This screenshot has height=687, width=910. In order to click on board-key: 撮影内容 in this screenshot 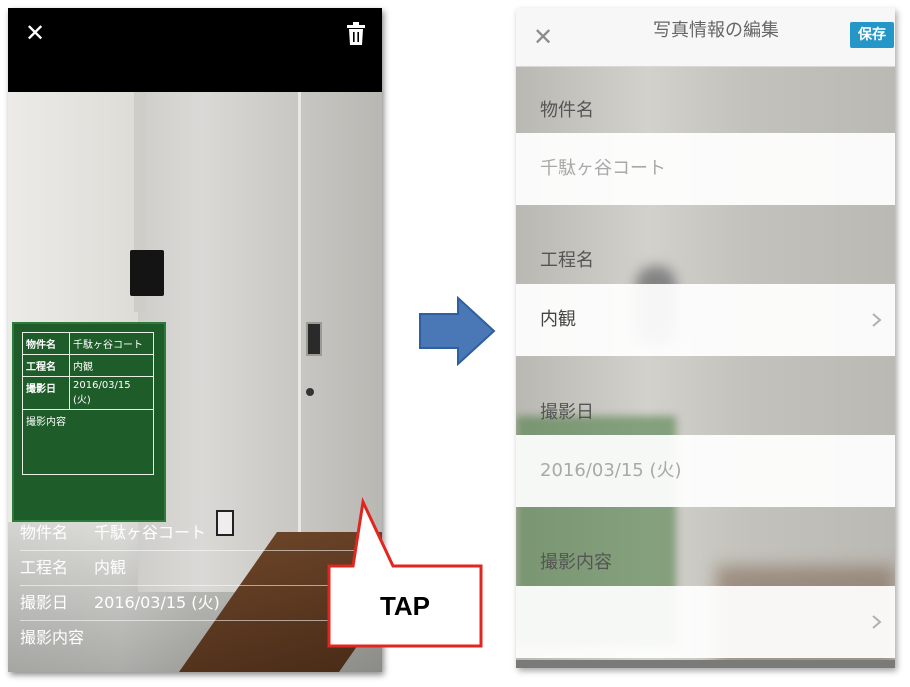, I will do `click(88, 442)`.